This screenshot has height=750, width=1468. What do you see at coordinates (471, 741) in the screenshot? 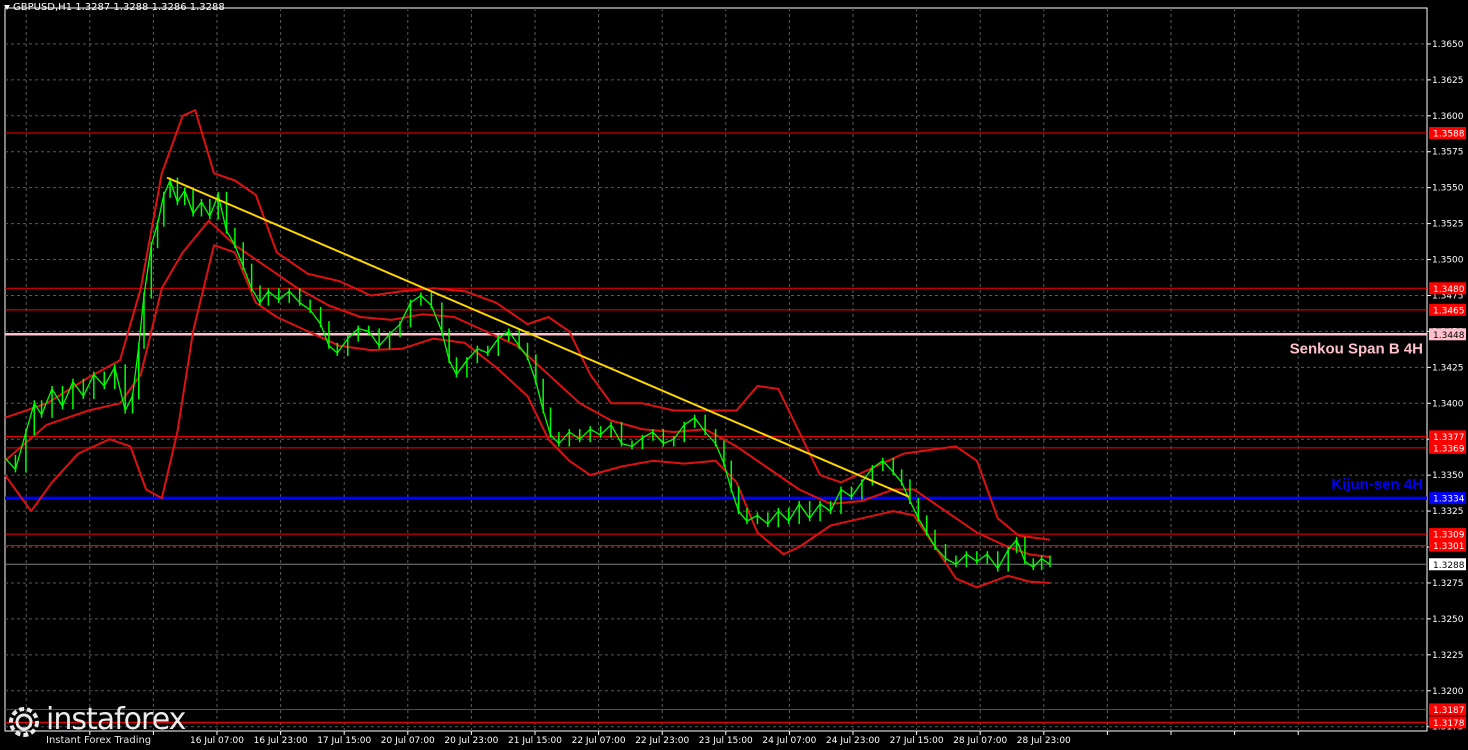
I see `x-tick-label: 20 Jul 23:00` at bounding box center [471, 741].